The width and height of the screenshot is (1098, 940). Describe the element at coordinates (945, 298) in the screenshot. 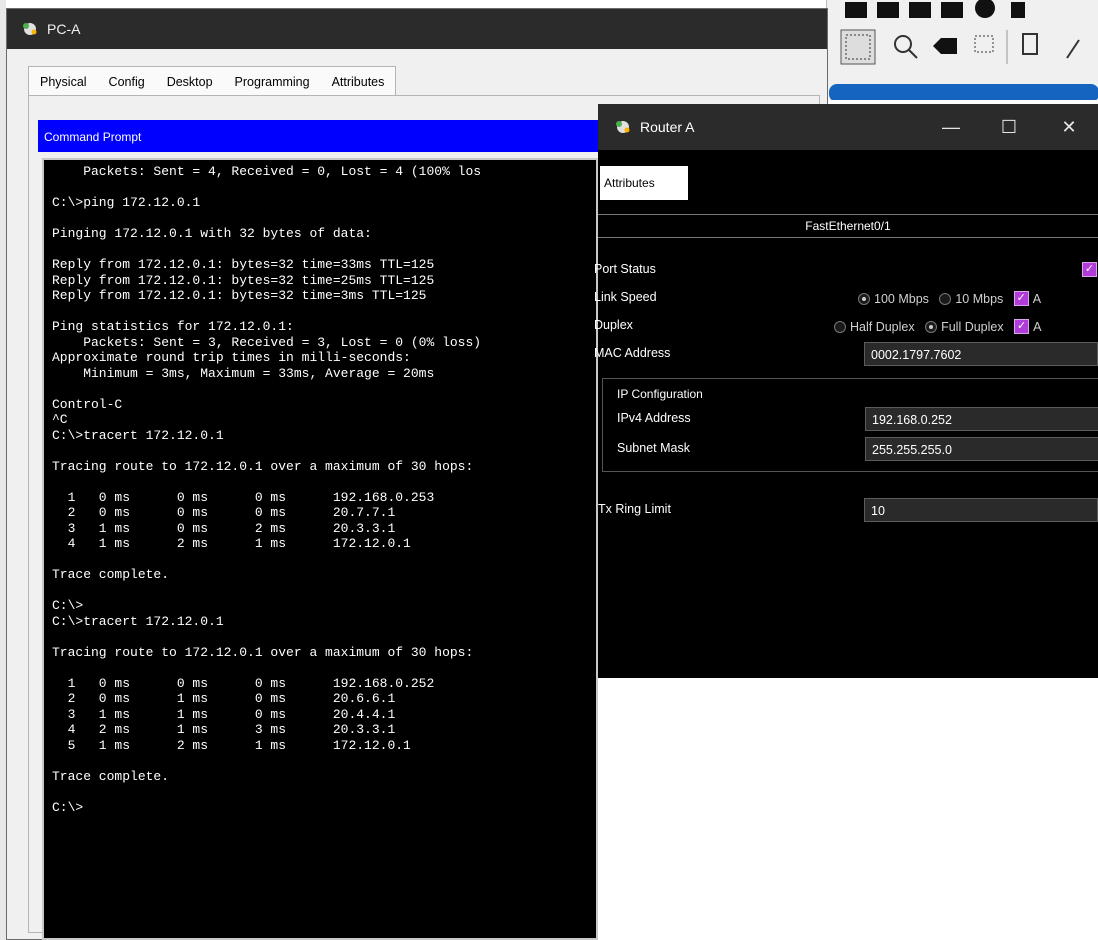

I see `link-speed-10-radio` at that location.